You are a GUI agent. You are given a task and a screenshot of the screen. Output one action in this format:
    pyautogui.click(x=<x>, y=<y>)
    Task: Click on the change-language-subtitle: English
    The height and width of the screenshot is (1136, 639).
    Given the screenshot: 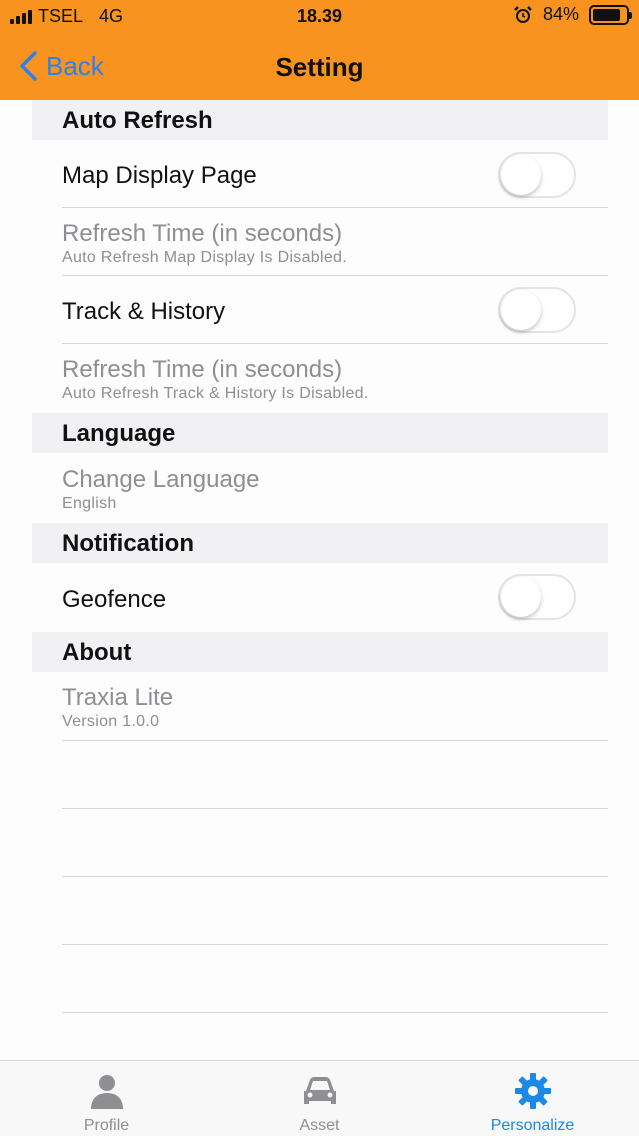 What is the action you would take?
    pyautogui.click(x=89, y=503)
    